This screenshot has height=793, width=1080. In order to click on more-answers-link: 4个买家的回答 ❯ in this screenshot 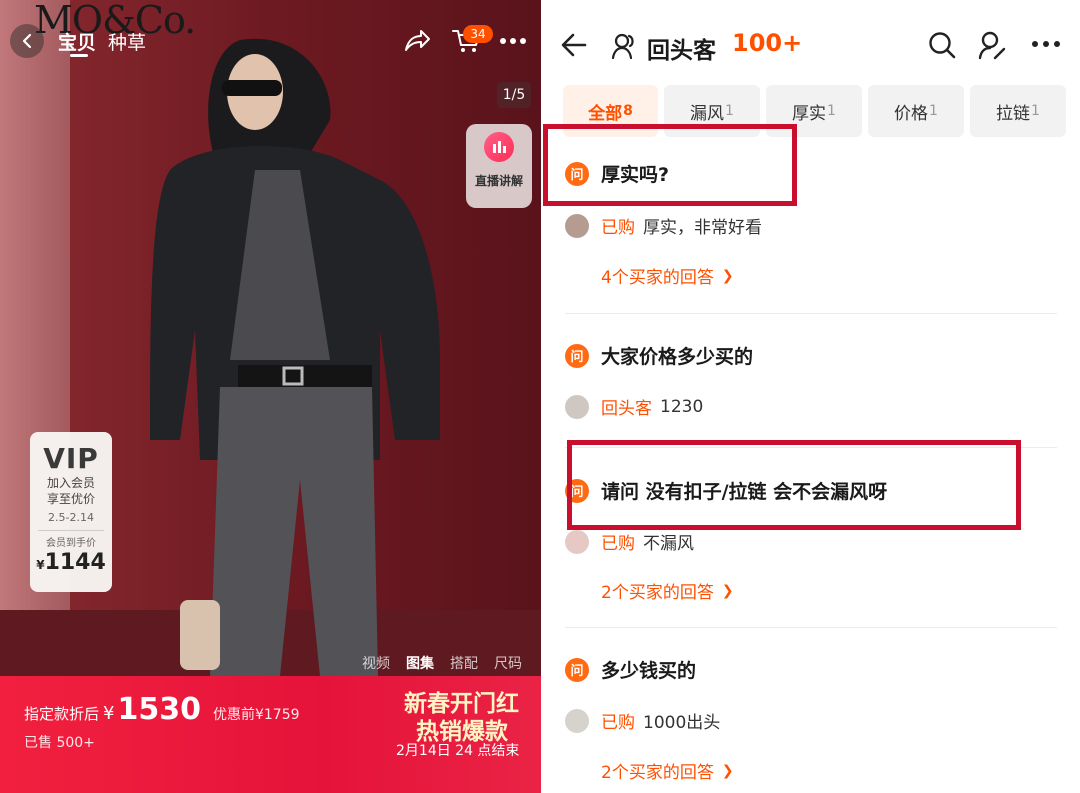, I will do `click(667, 276)`.